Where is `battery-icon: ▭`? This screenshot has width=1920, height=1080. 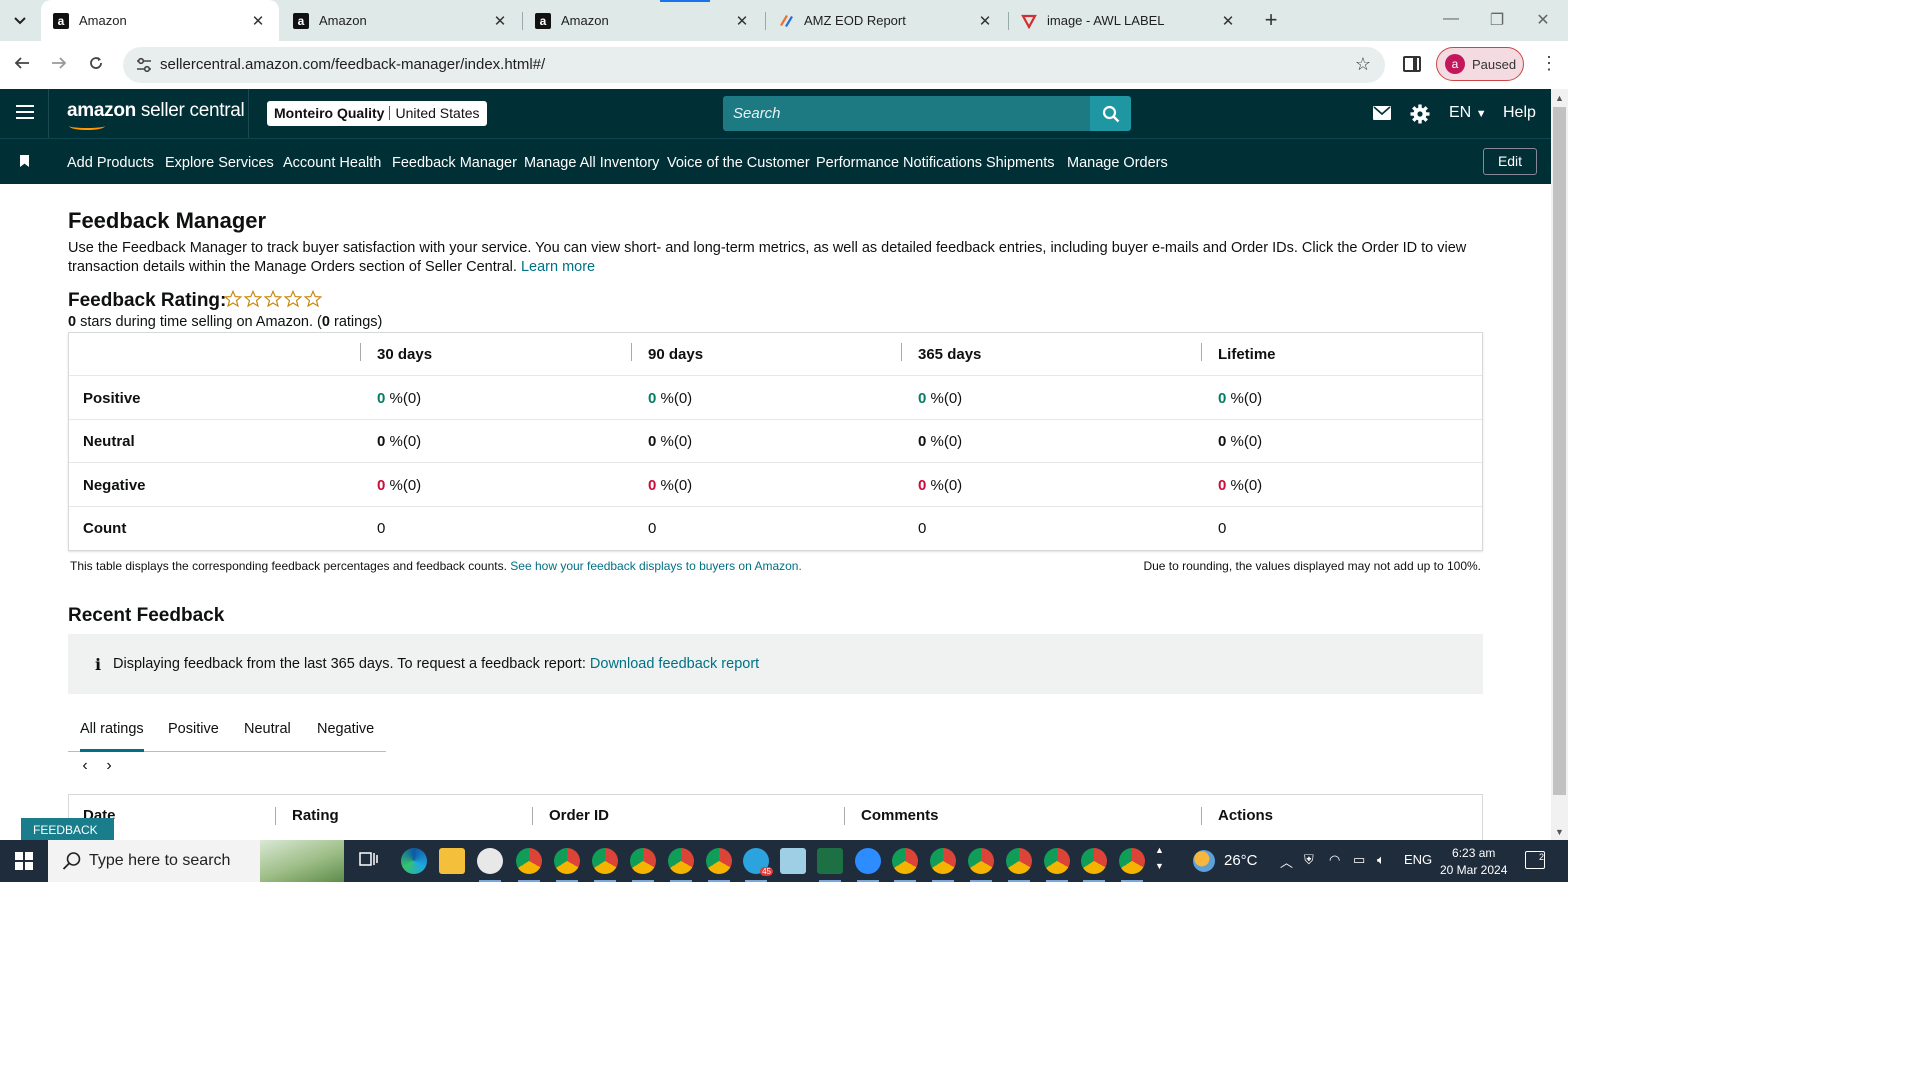
battery-icon: ▭ is located at coordinates (1359, 860).